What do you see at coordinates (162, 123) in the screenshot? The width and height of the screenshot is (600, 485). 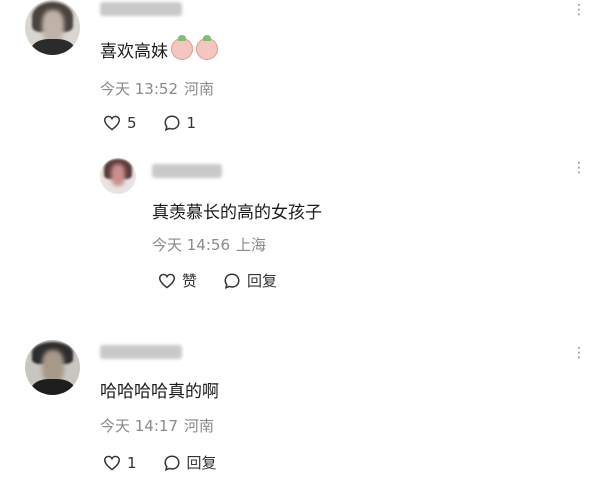 I see `comment-actions: 5 1` at bounding box center [162, 123].